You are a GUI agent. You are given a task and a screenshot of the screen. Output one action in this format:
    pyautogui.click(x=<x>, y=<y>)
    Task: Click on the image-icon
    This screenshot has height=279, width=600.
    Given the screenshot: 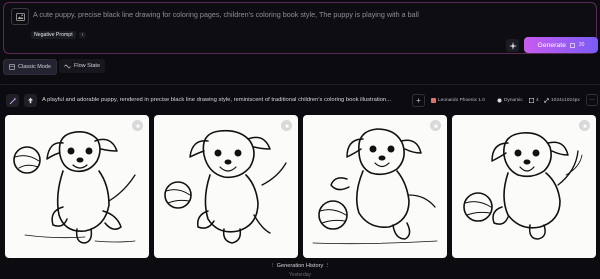 What is the action you would take?
    pyautogui.click(x=20, y=16)
    